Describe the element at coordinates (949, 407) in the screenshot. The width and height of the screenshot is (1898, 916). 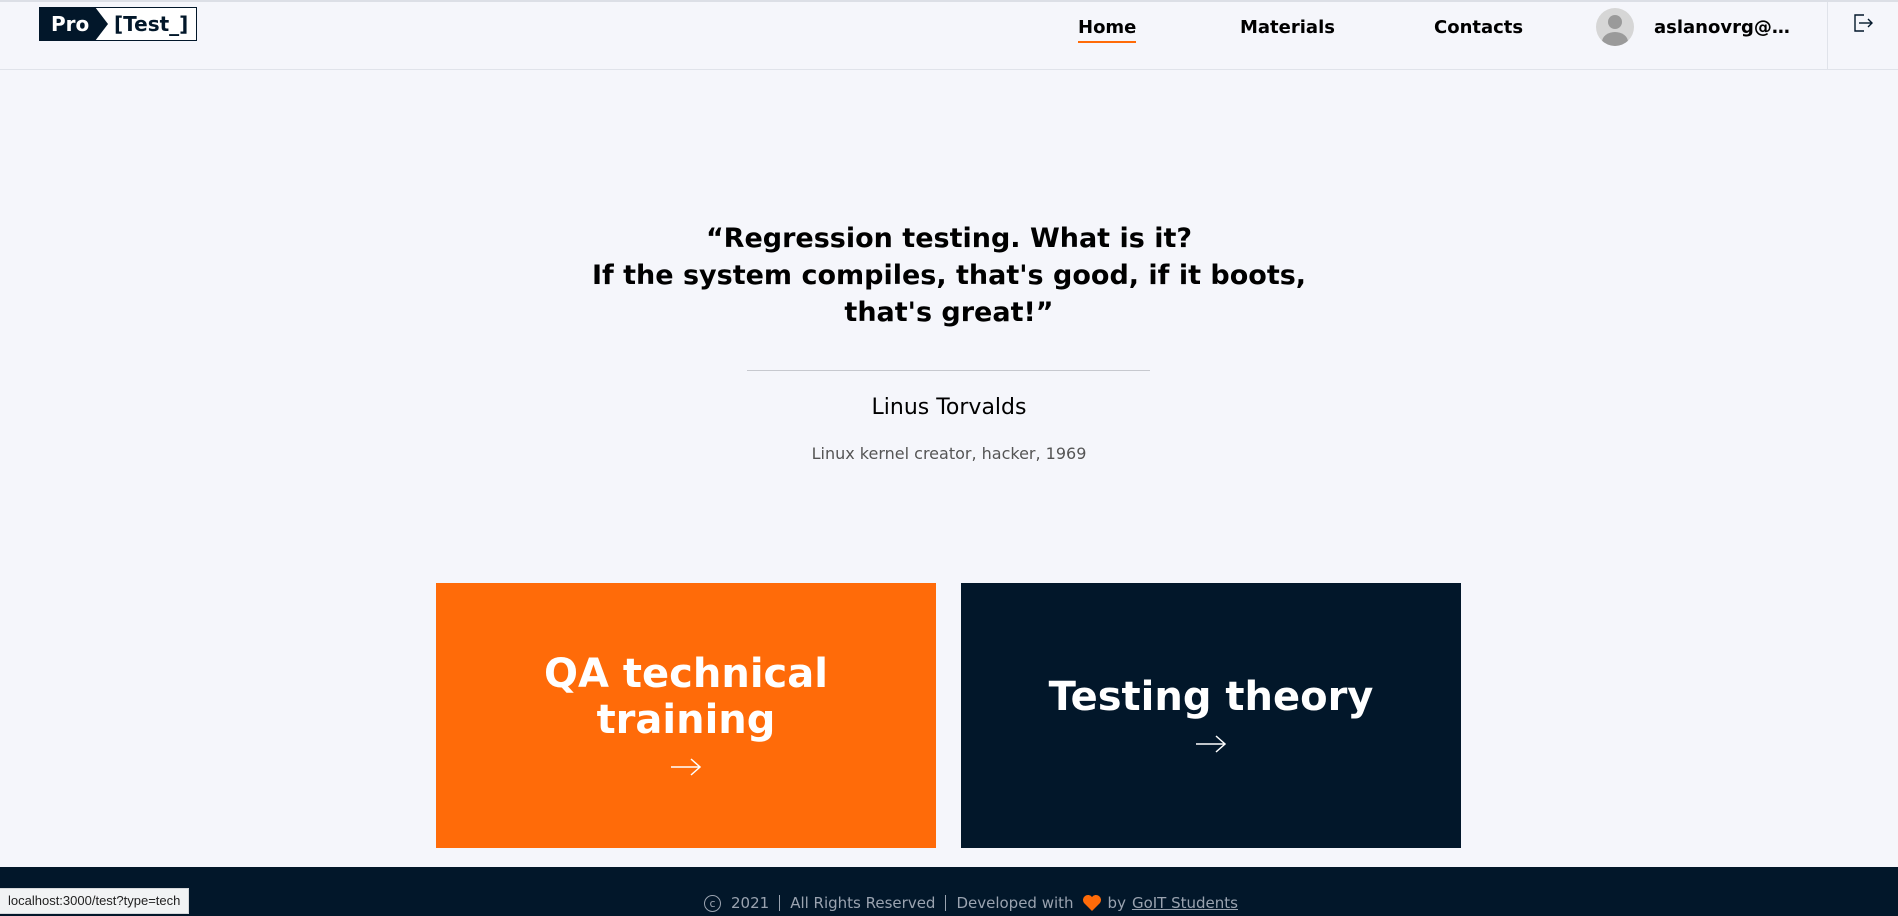
I see `quote-author: Linus Torvalds` at that location.